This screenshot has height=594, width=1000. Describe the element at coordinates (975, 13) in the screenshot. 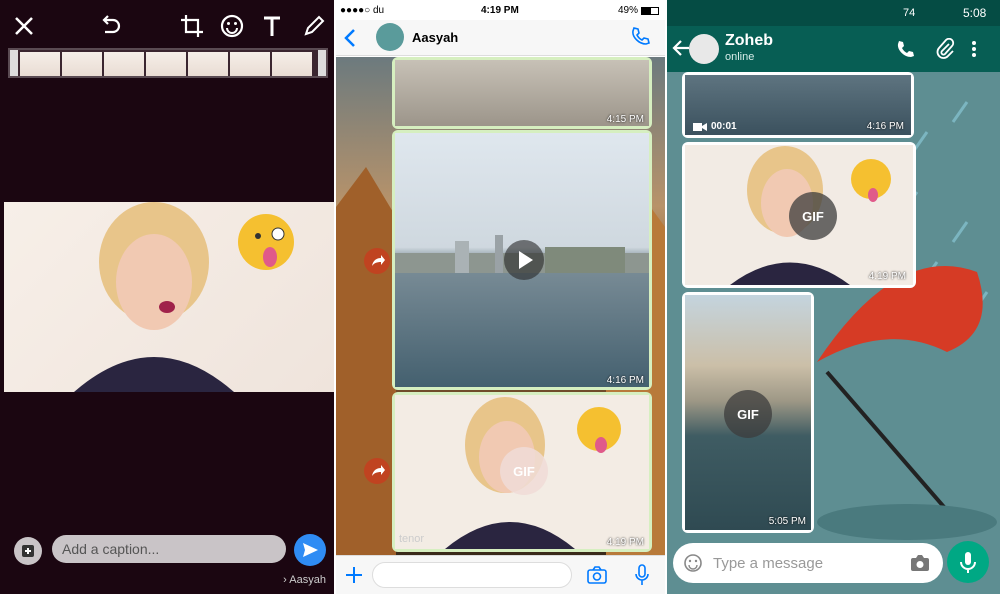

I see `status-time: 5:08` at that location.